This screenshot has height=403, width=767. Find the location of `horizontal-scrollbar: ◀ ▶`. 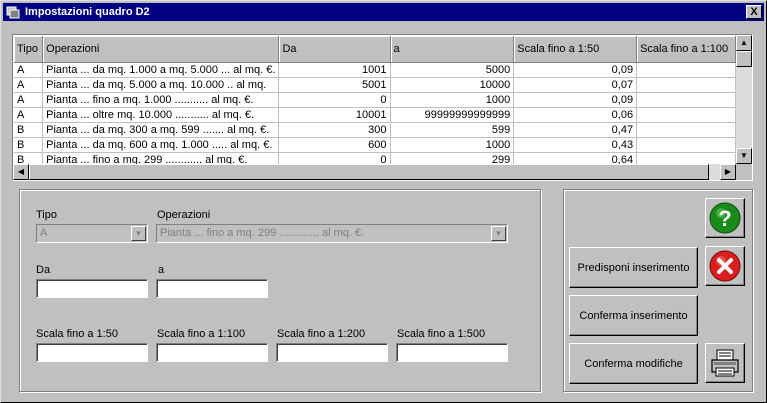

horizontal-scrollbar: ◀ ▶ is located at coordinates (374, 172).